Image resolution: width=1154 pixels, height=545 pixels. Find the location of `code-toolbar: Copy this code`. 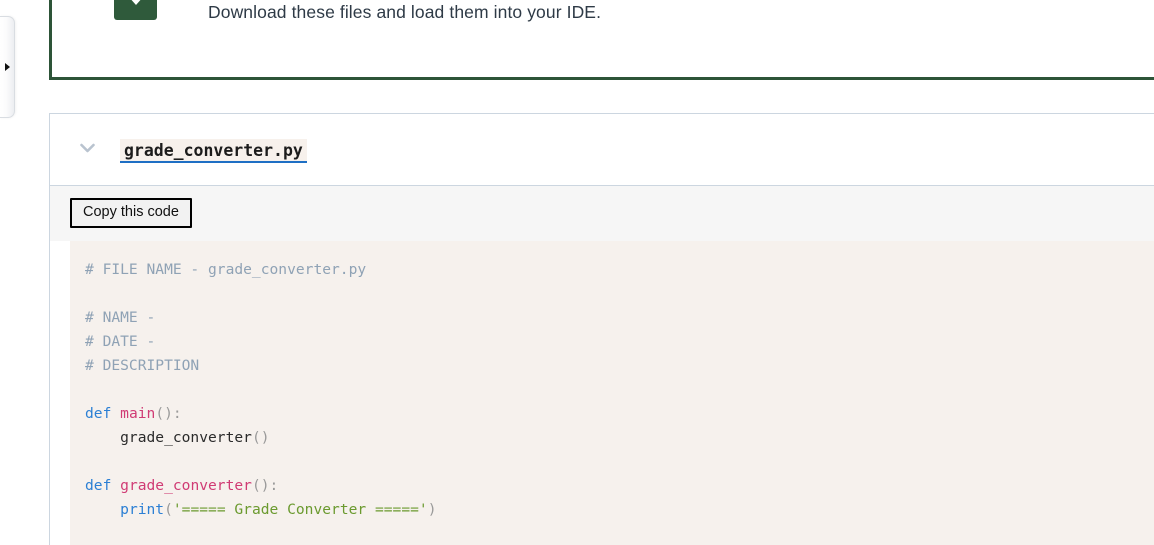

code-toolbar: Copy this code is located at coordinates (602, 213).